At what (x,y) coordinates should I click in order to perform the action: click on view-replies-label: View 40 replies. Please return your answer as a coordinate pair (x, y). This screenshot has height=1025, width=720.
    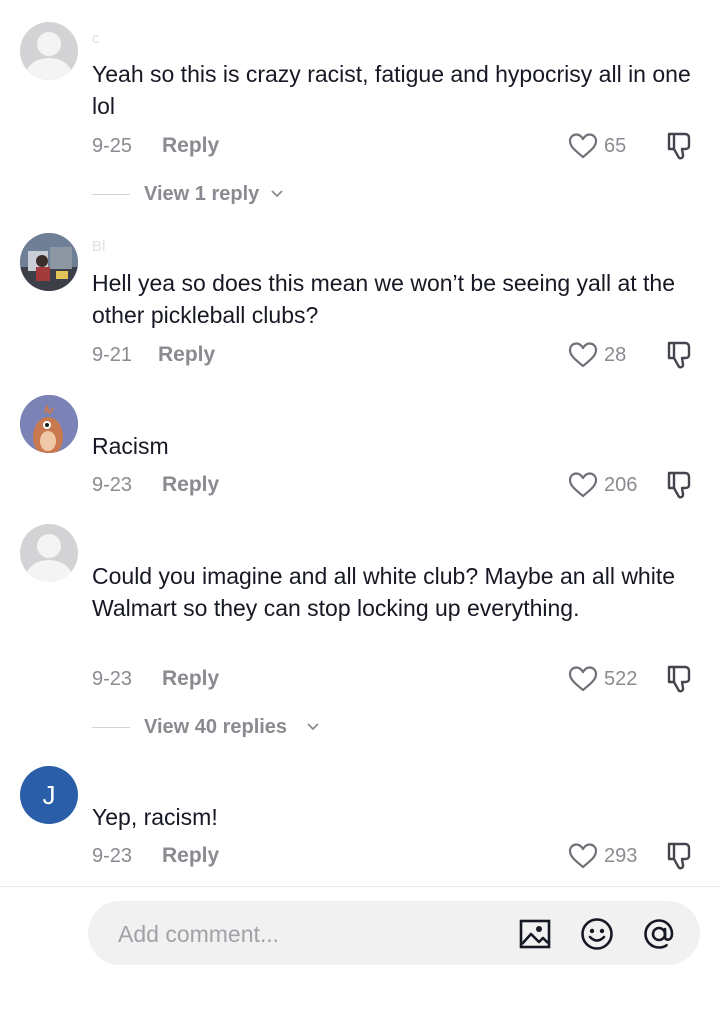
    Looking at the image, I should click on (216, 727).